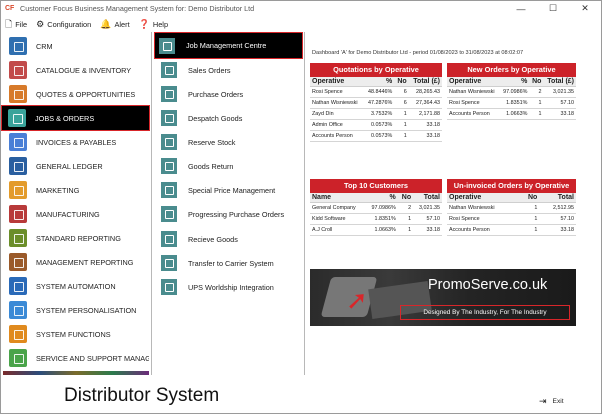 Image resolution: width=602 pixels, height=414 pixels. I want to click on submenu-sales-orders: Sales Orders, so click(229, 70).